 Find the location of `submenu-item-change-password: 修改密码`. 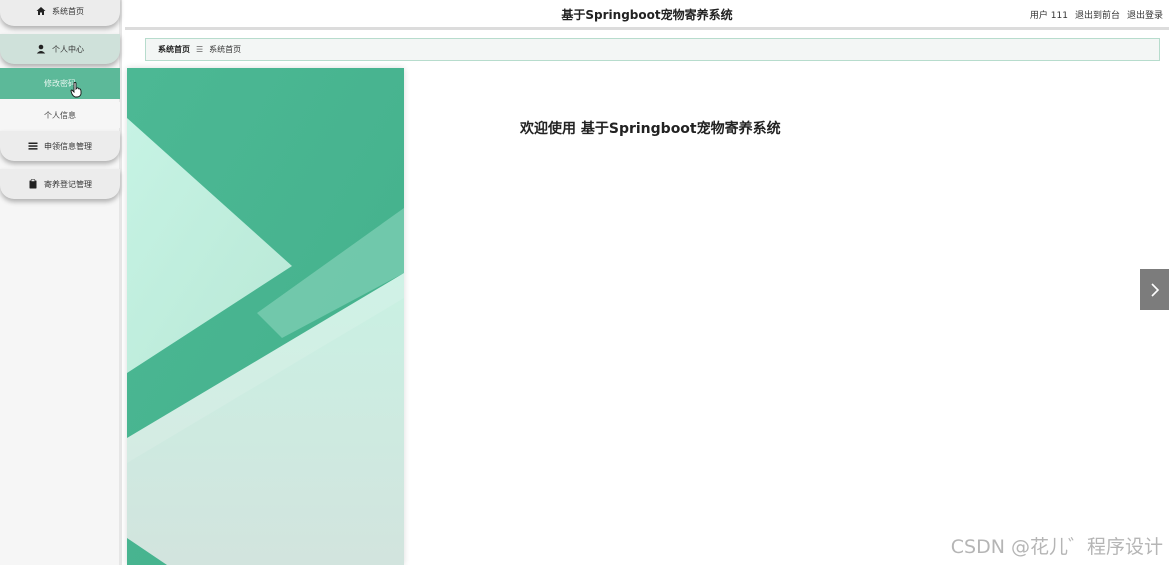

submenu-item-change-password: 修改密码 is located at coordinates (60, 83).